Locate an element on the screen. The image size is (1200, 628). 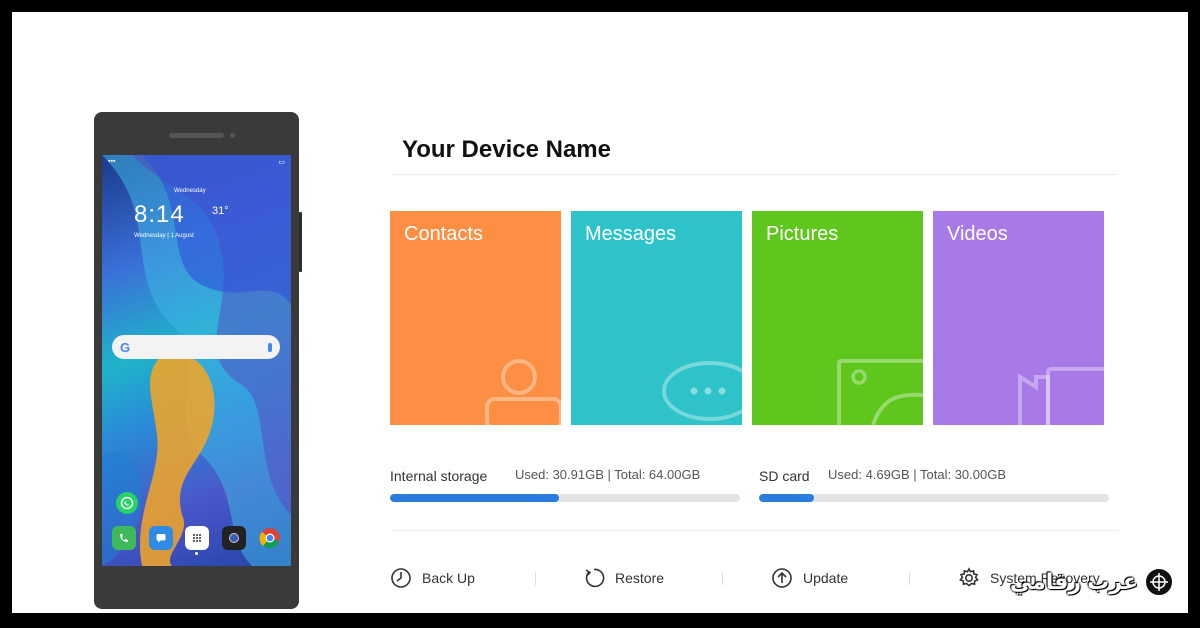
phone-dock is located at coordinates (197, 538).